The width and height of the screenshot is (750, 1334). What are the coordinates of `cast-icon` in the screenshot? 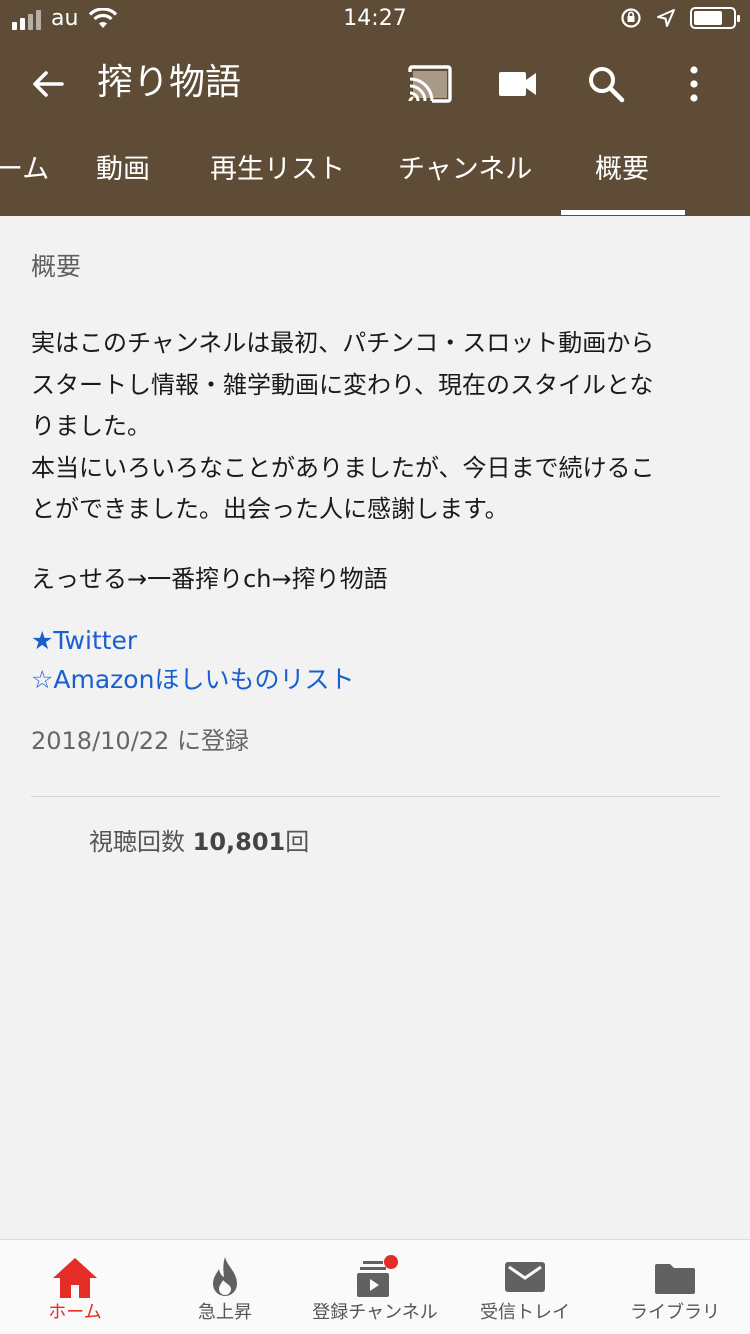 It's located at (430, 84).